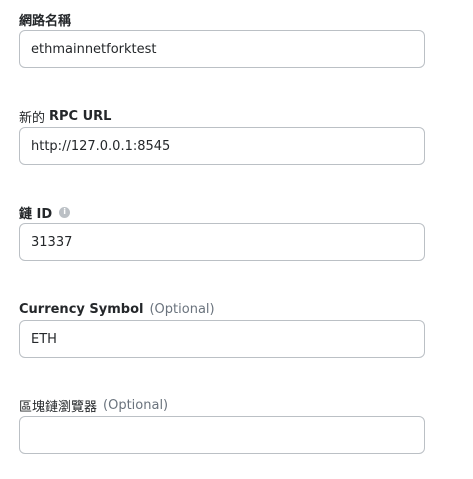 The width and height of the screenshot is (473, 479). Describe the element at coordinates (222, 339) in the screenshot. I see `currency-symbol-input` at that location.